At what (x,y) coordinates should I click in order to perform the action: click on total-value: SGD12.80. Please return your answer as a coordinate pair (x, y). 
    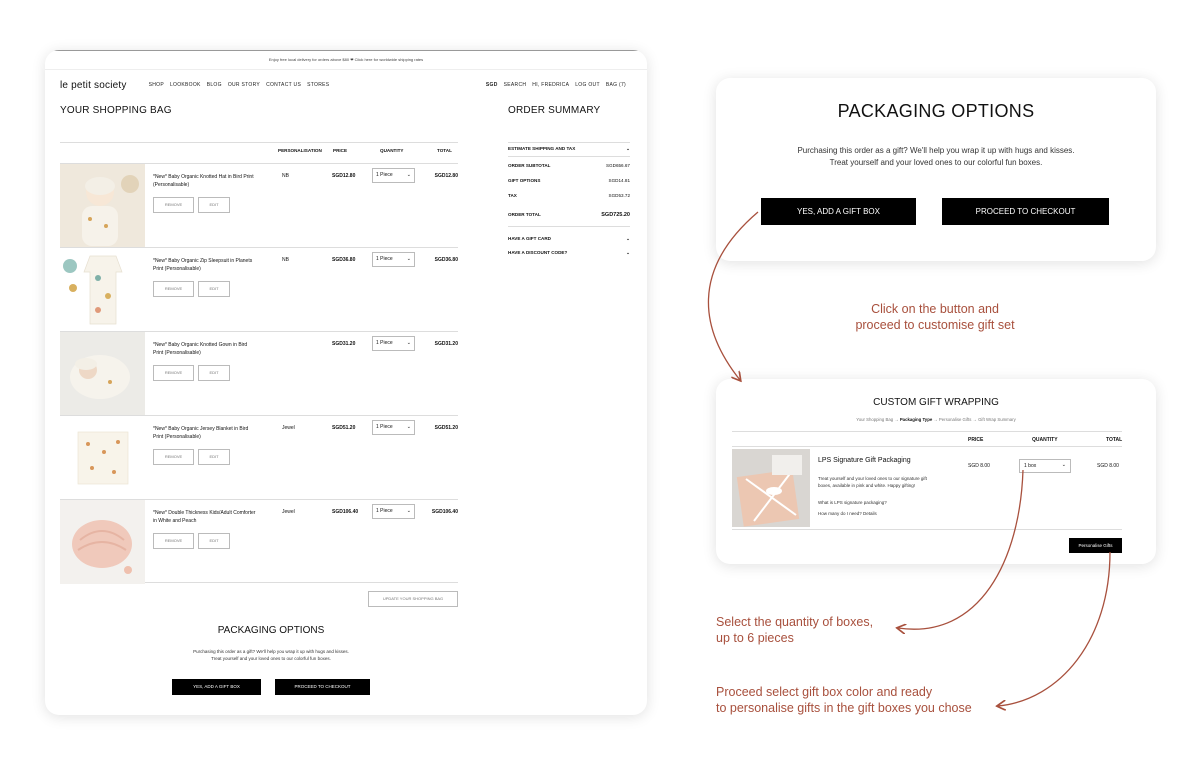
    Looking at the image, I should click on (446, 176).